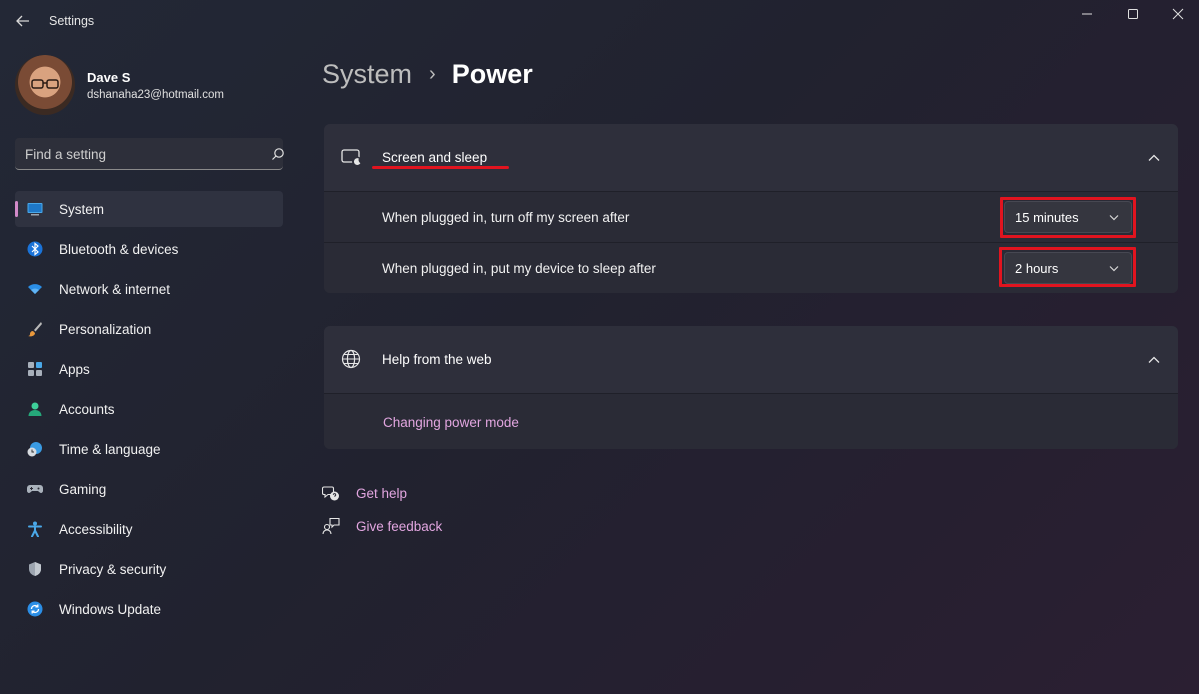 The image size is (1199, 694). I want to click on search-icon, so click(278, 154).